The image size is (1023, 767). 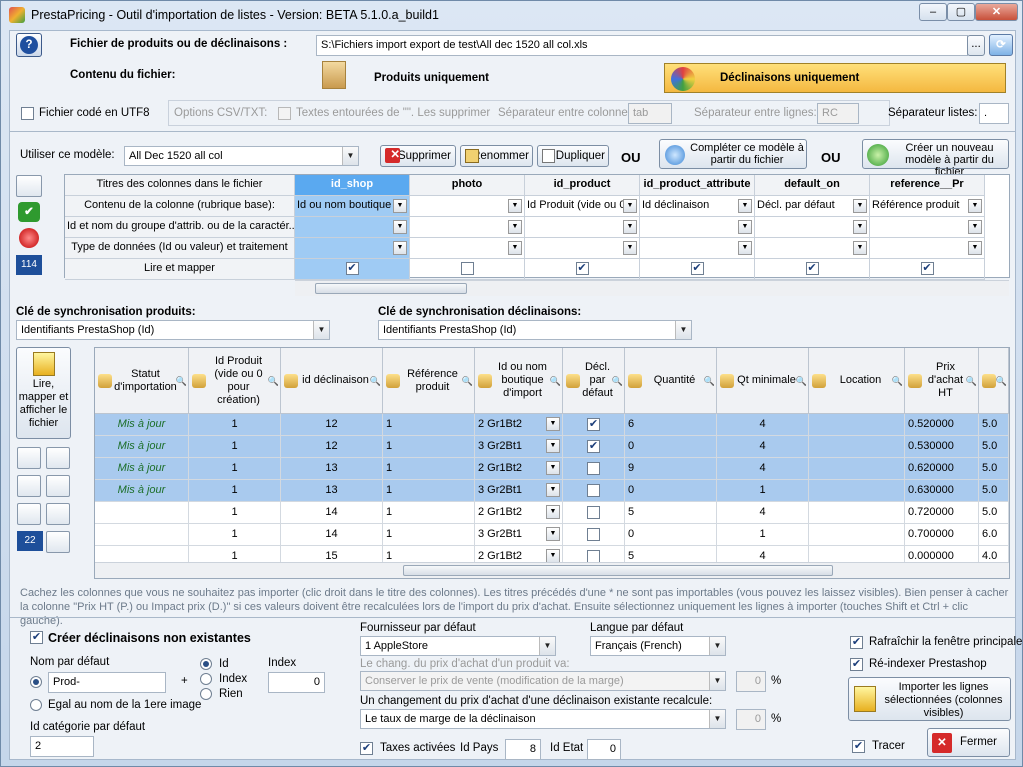 What do you see at coordinates (332, 425) in the screenshot?
I see `table-cell: 12` at bounding box center [332, 425].